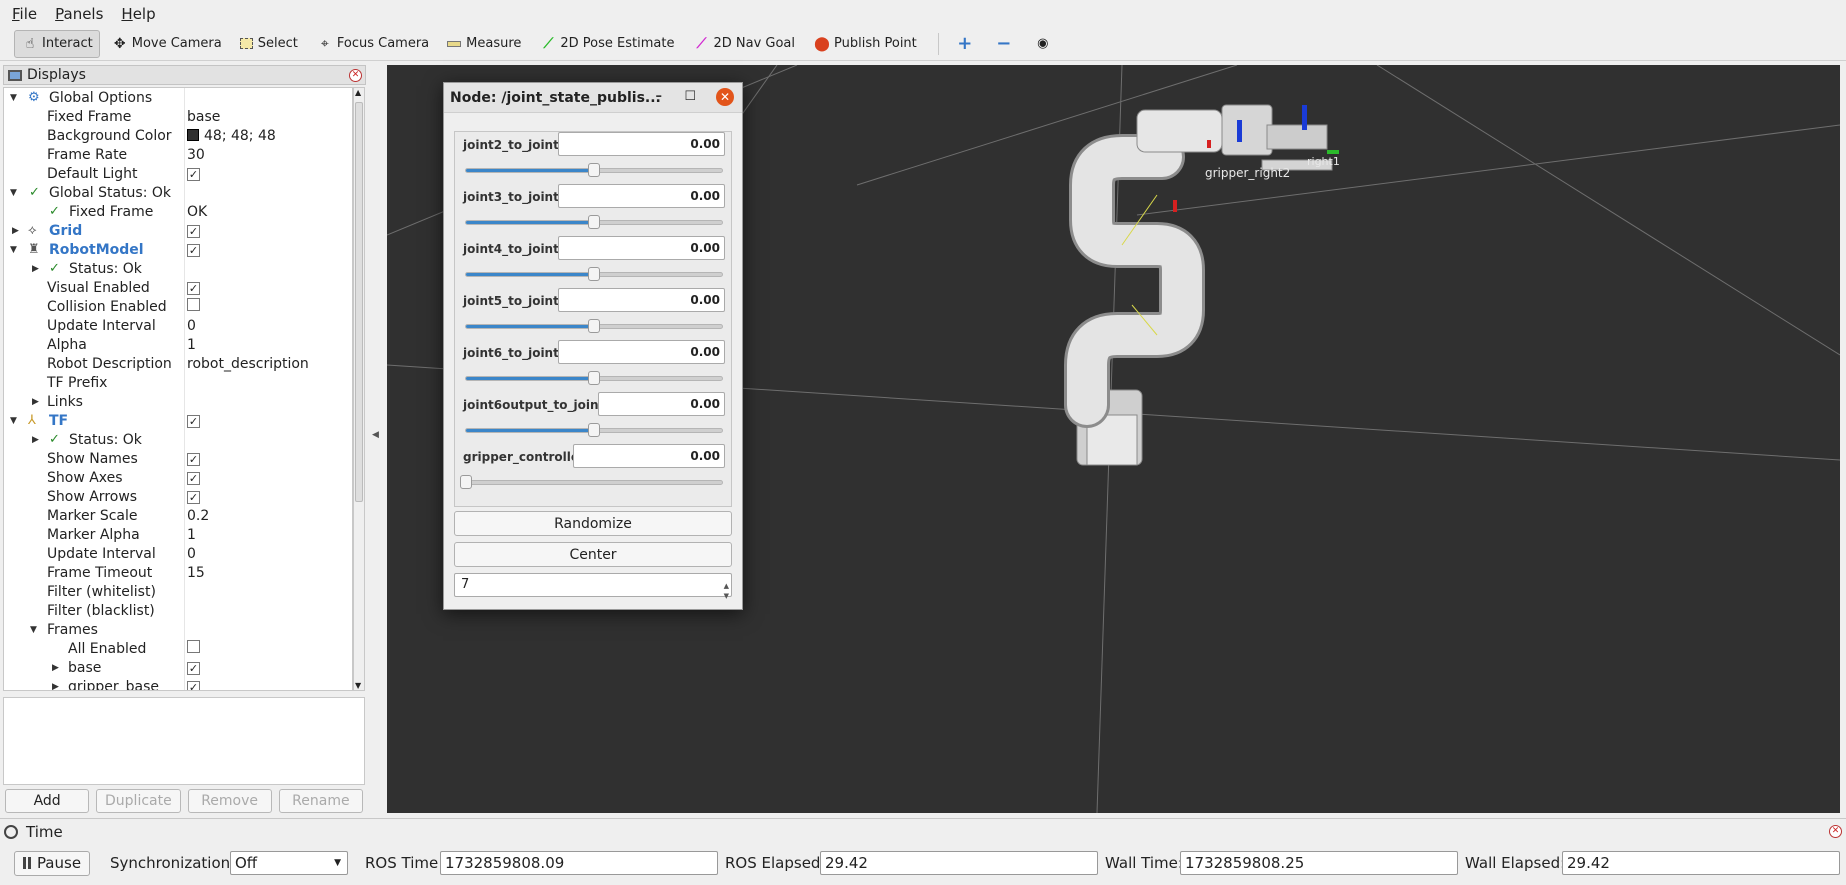 The height and width of the screenshot is (885, 1846). What do you see at coordinates (966, 44) in the screenshot?
I see `add-tool-button: +` at bounding box center [966, 44].